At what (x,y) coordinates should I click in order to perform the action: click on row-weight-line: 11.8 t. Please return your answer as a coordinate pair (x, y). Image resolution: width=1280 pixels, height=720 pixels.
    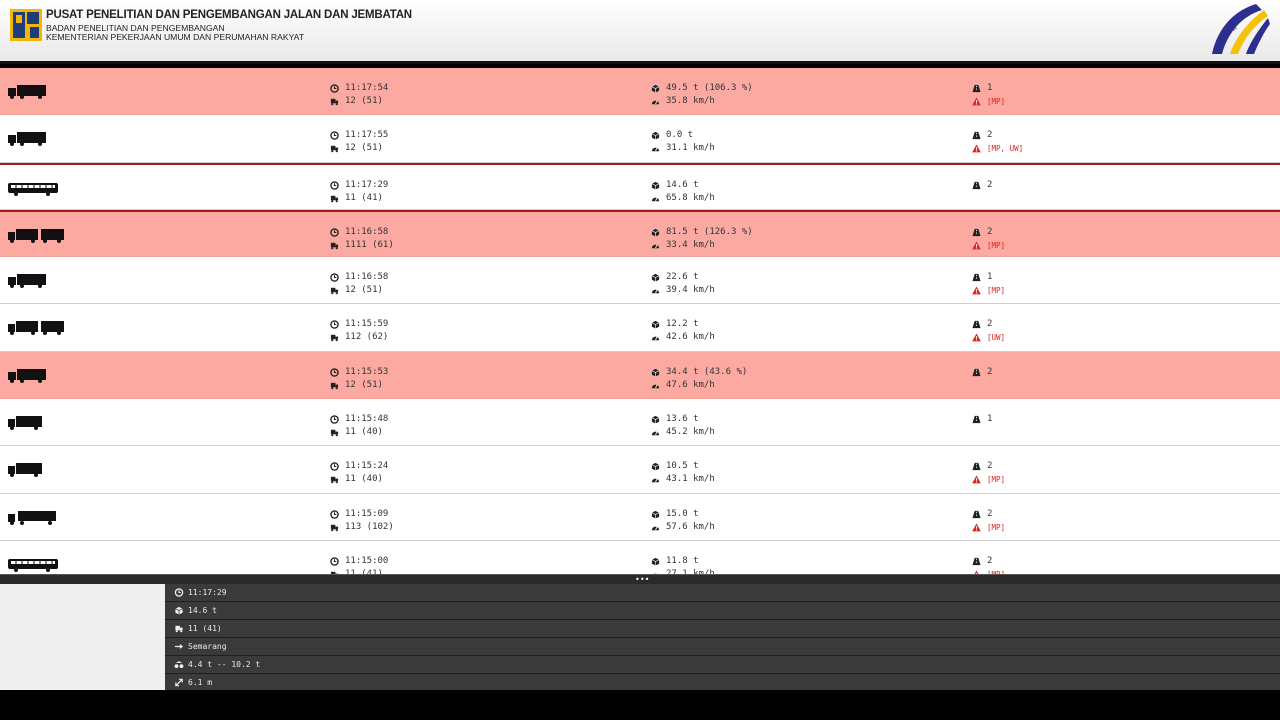
    Looking at the image, I should click on (682, 561).